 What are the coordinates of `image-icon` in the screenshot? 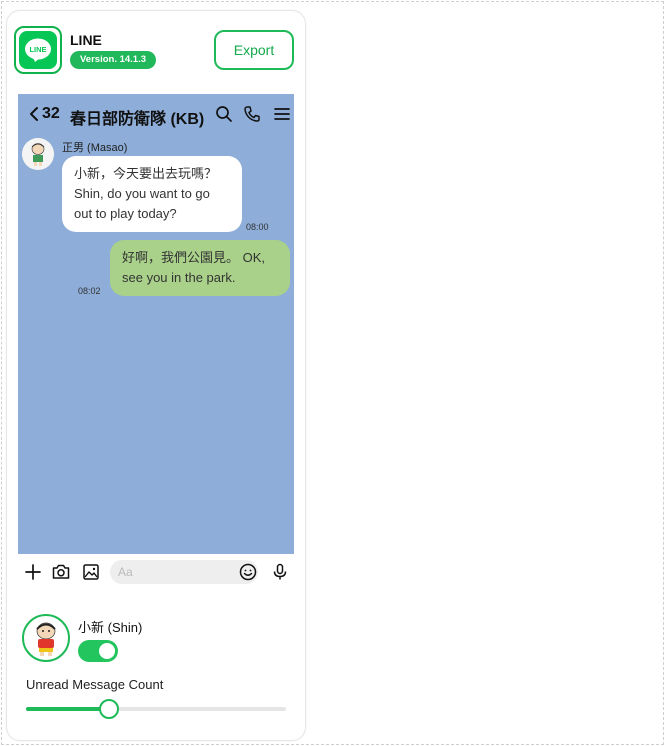 It's located at (91, 572).